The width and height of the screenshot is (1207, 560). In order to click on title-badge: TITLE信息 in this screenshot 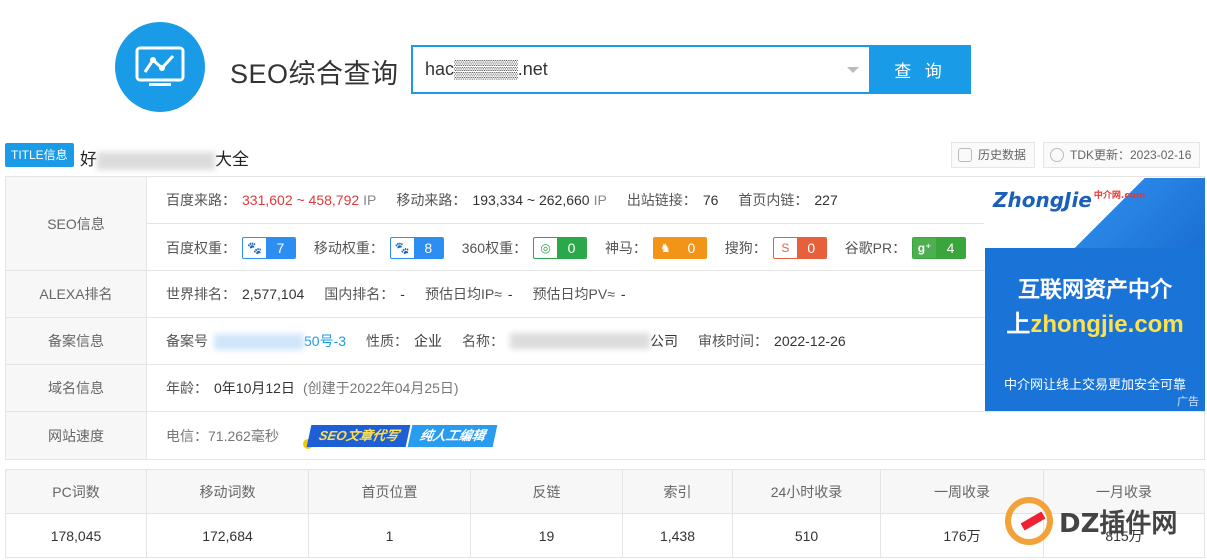, I will do `click(39, 155)`.